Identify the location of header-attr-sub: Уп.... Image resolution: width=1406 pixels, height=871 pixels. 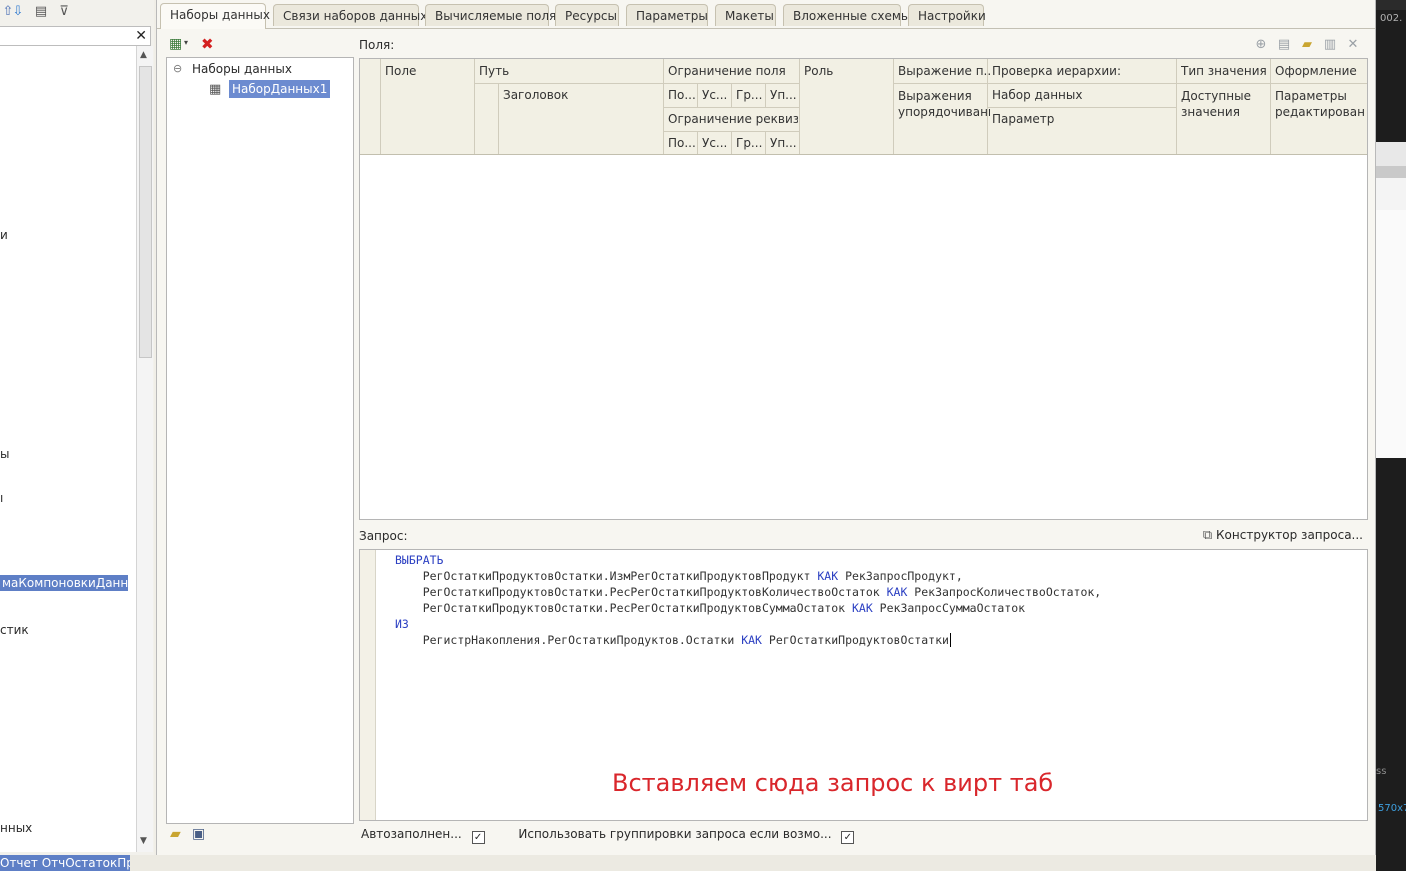
(783, 143).